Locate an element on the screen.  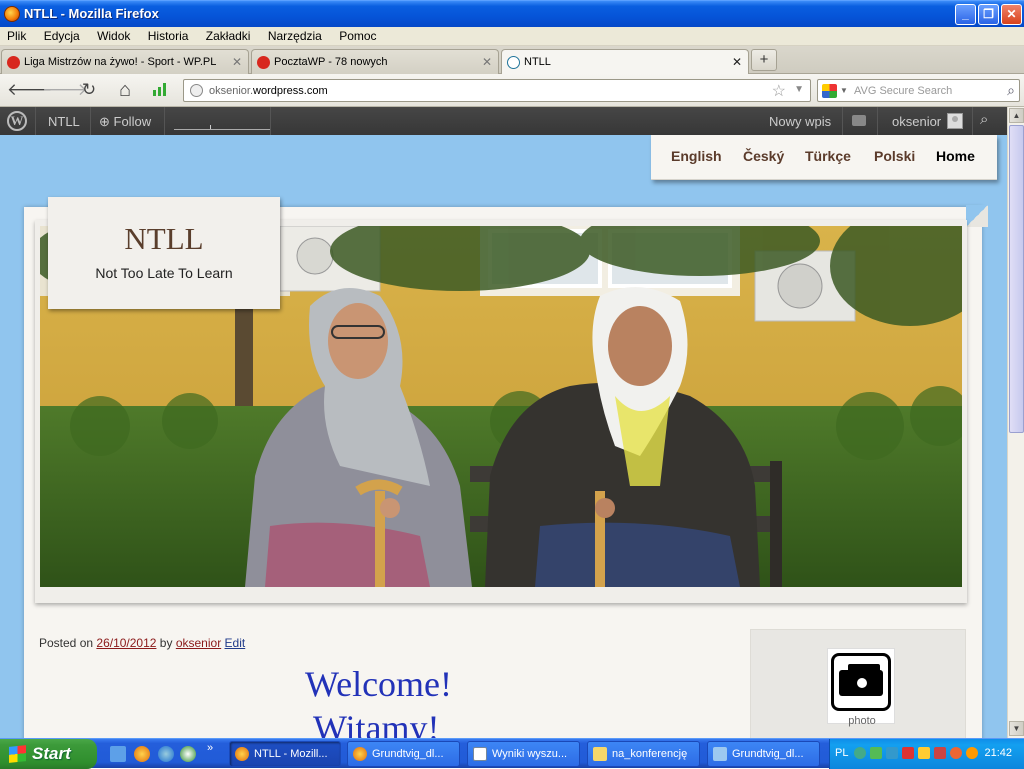
search-placeholder: AVG Secure Search is located at coordinates (903, 91).